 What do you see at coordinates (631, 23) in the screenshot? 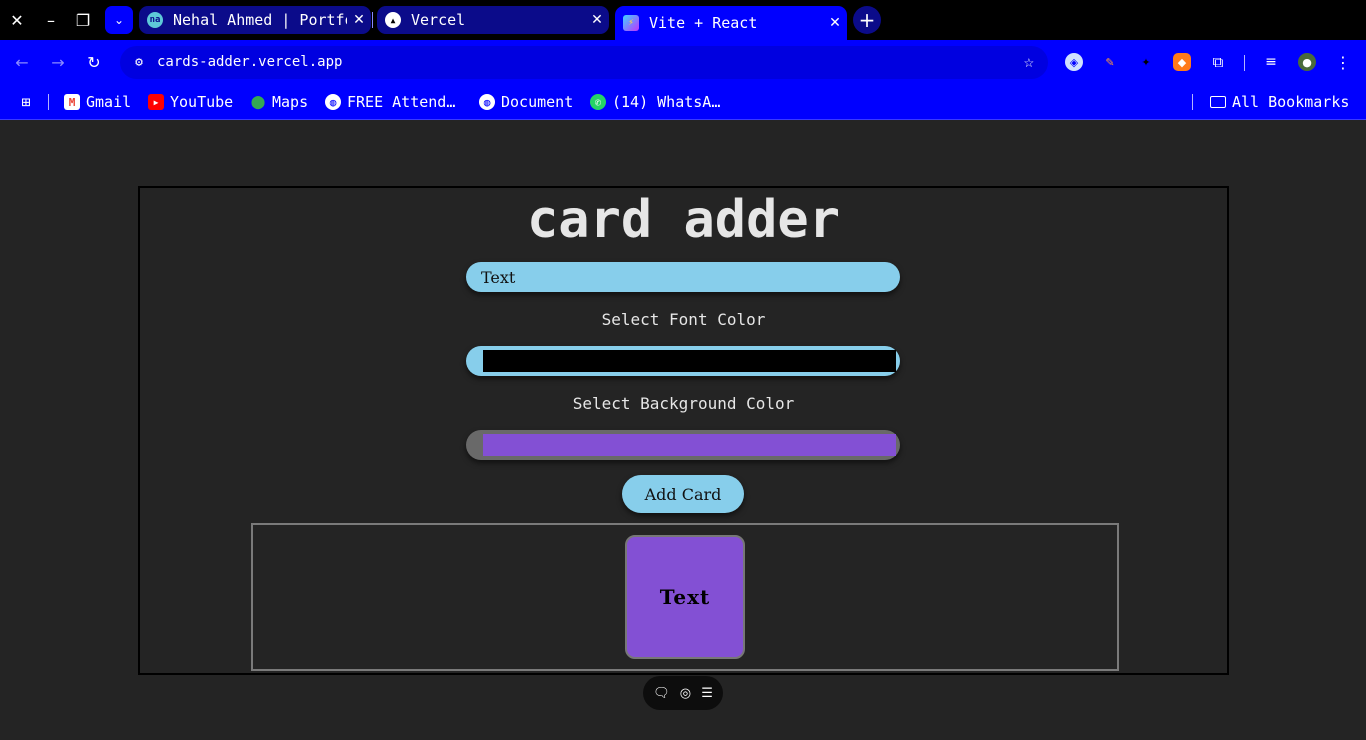
I see `vite-logo-icon: ⚡` at bounding box center [631, 23].